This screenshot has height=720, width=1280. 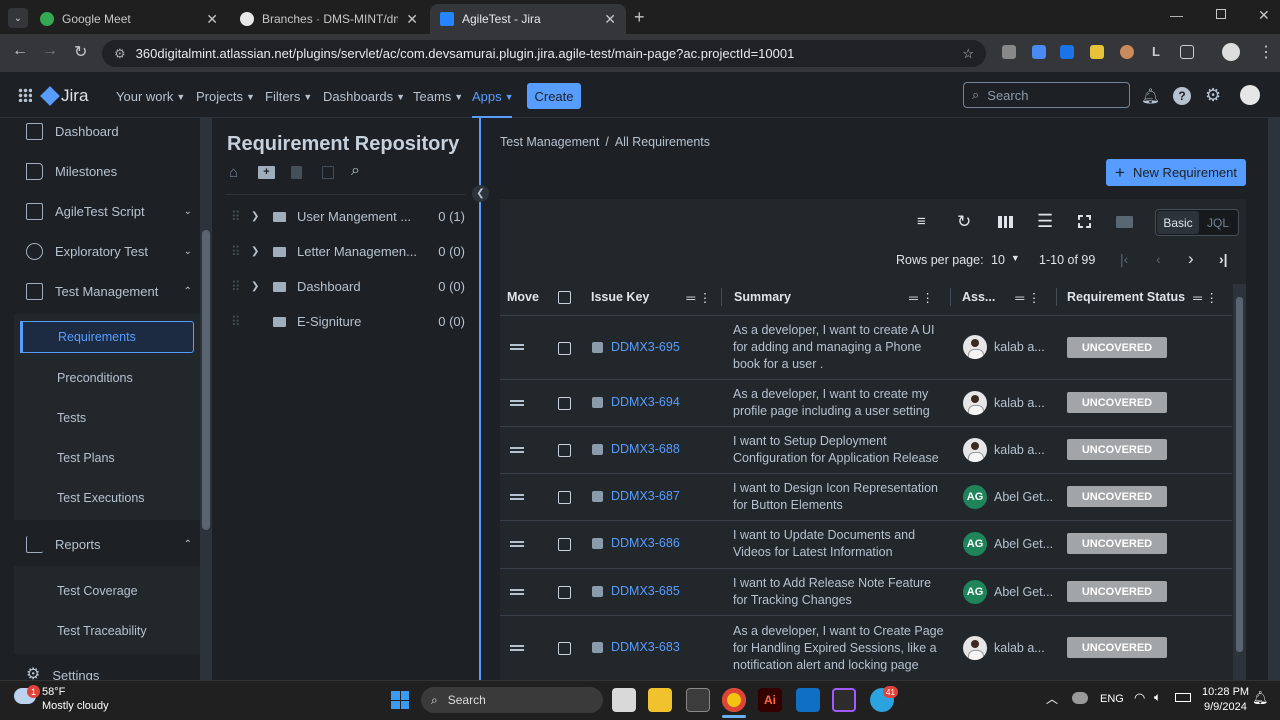 What do you see at coordinates (1225, 692) in the screenshot?
I see `clock-time: 10:28 PM` at bounding box center [1225, 692].